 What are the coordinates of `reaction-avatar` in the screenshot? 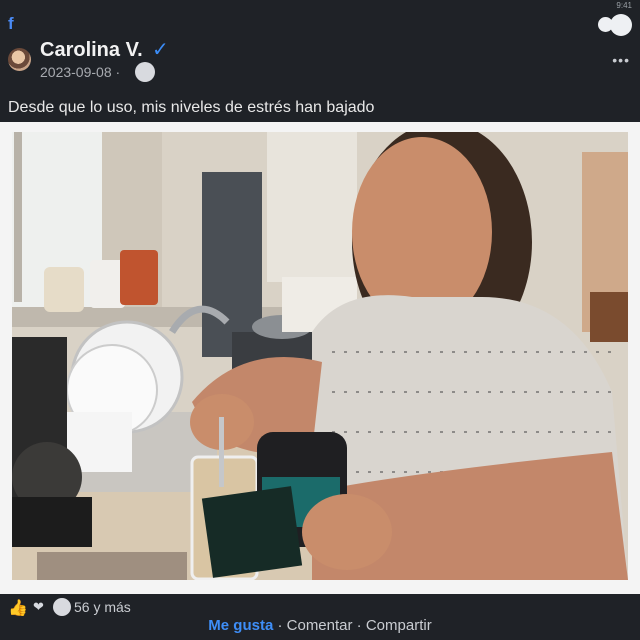 It's located at (62, 607).